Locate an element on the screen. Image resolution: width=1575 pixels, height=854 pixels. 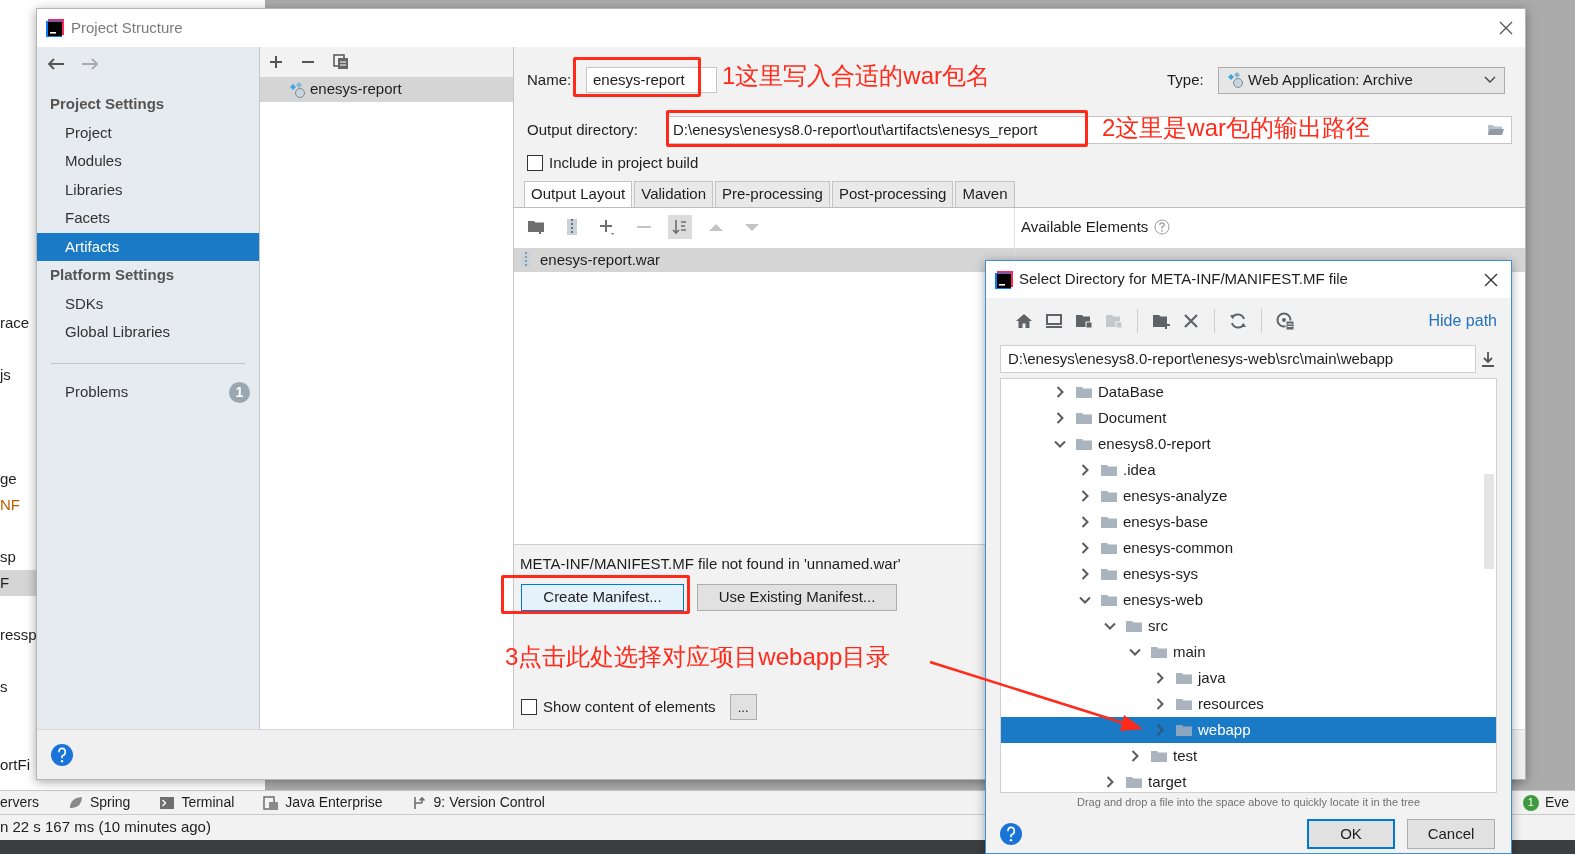
sidebar-item: SDKs is located at coordinates (148, 303).